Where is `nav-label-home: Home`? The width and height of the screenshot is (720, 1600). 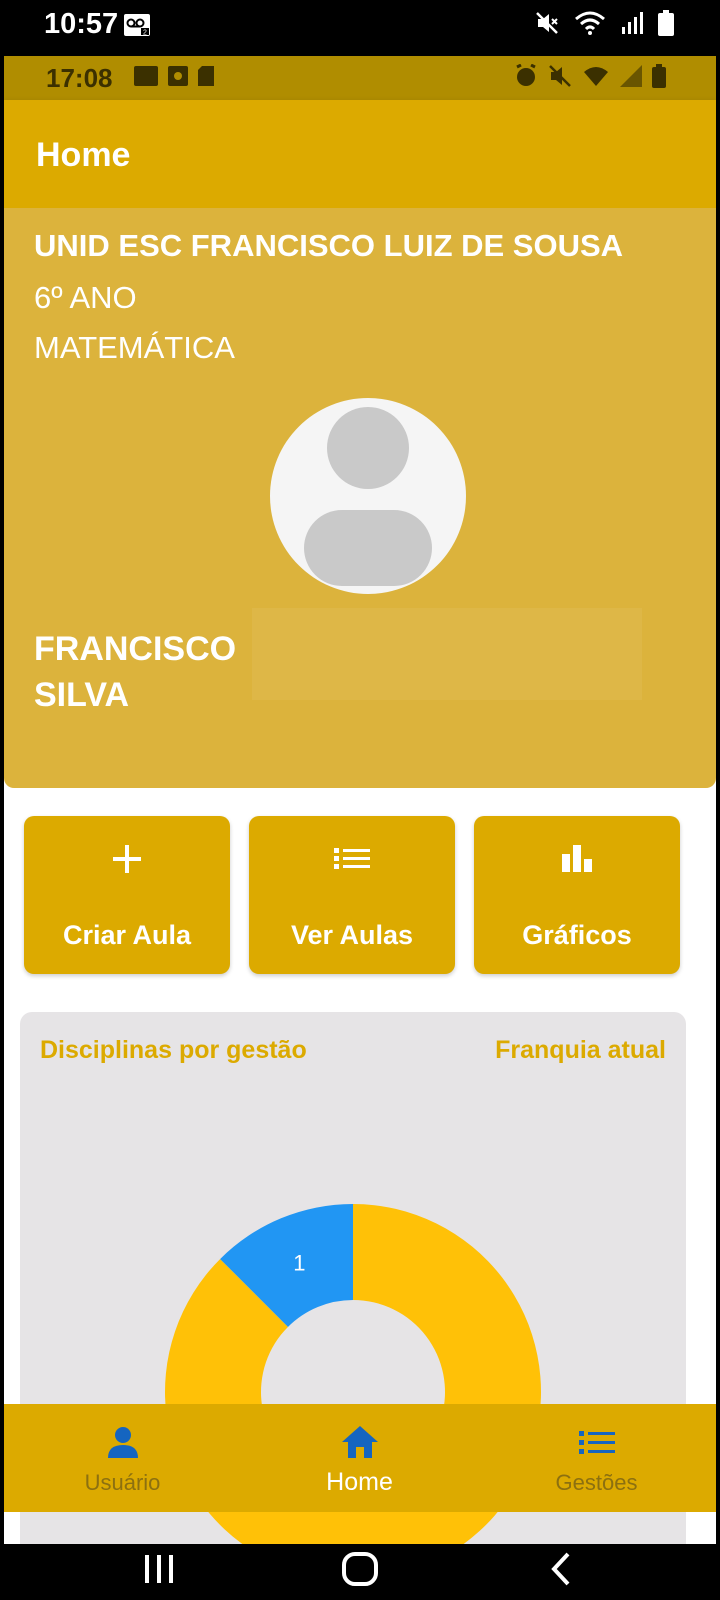
nav-label-home: Home is located at coordinates (359, 1482).